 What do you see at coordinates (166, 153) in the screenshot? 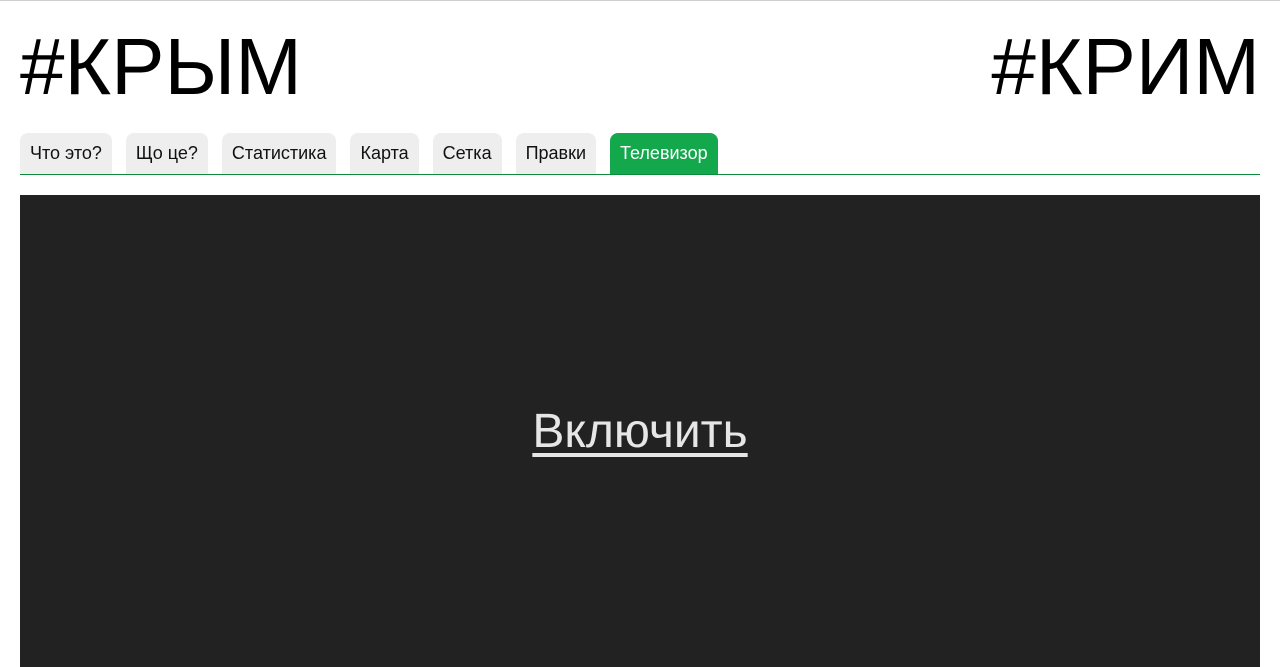
I see `tab-what-is-it-ua: Що це?` at bounding box center [166, 153].